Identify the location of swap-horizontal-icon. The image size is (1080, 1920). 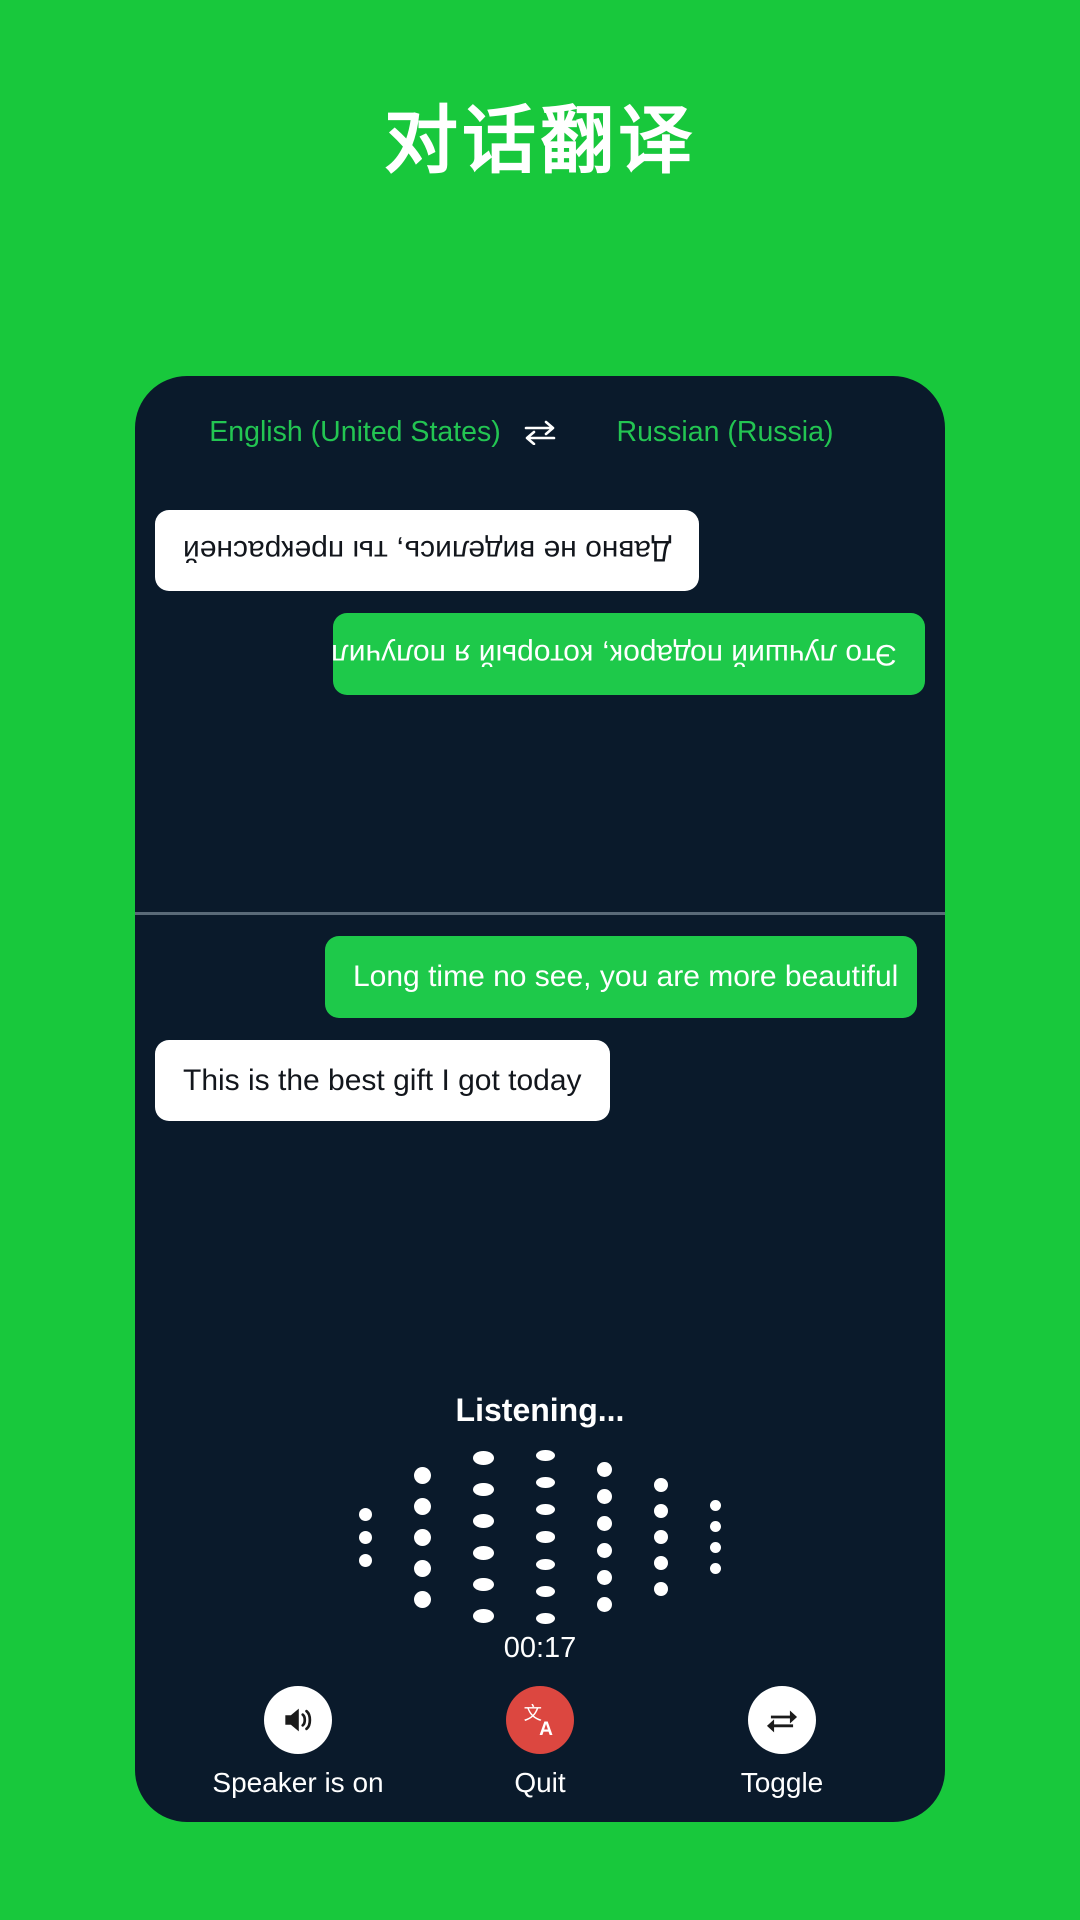
(540, 432).